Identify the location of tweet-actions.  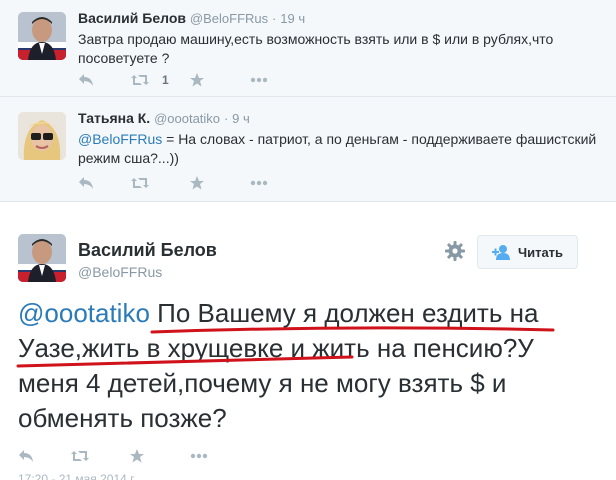
(124, 456).